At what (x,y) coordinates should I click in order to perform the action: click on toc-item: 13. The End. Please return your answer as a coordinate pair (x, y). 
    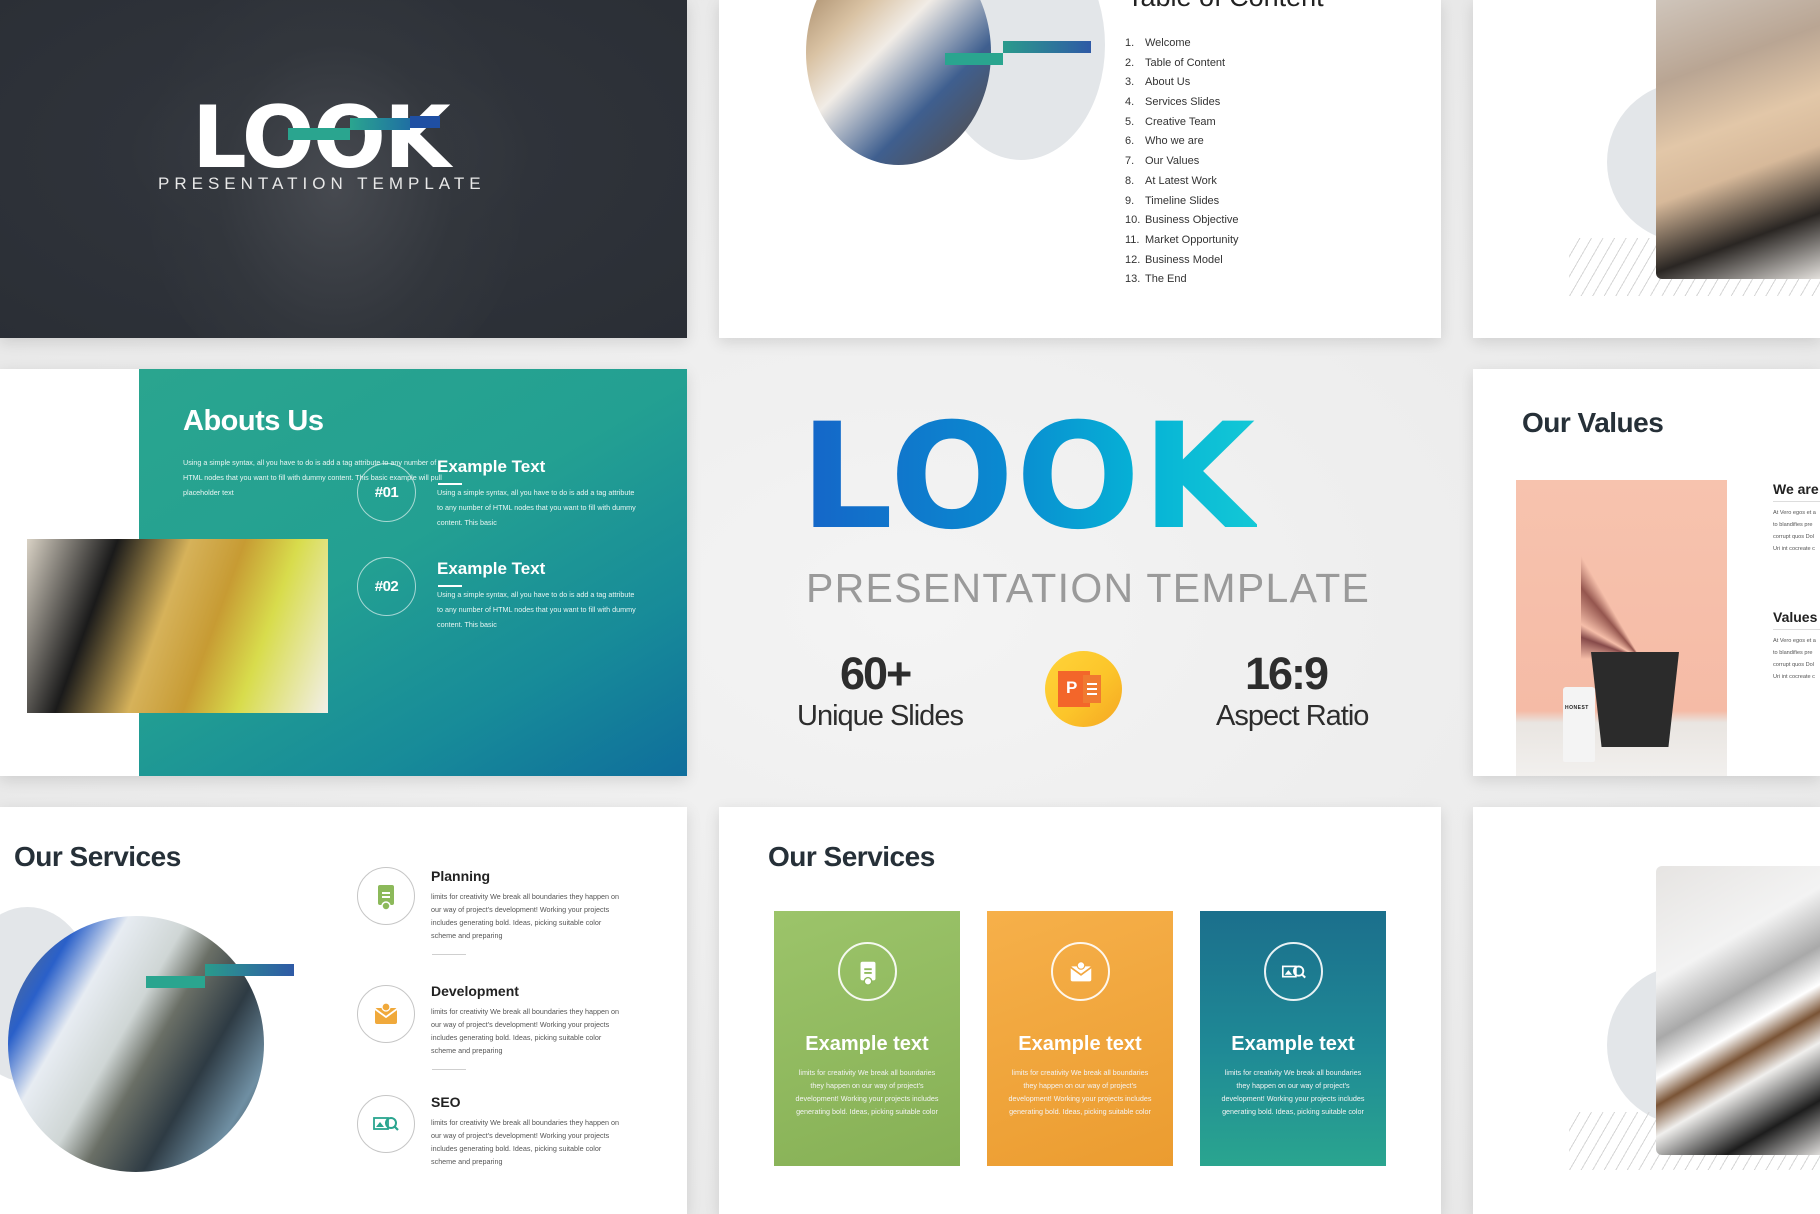
    Looking at the image, I should click on (1182, 280).